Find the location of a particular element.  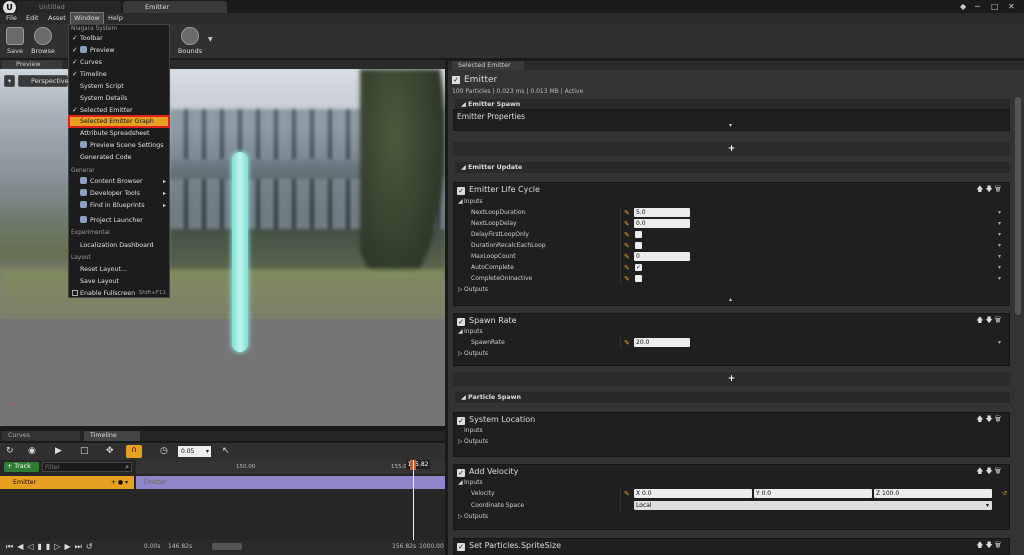

tab-emitter: Emitter is located at coordinates (175, 7).